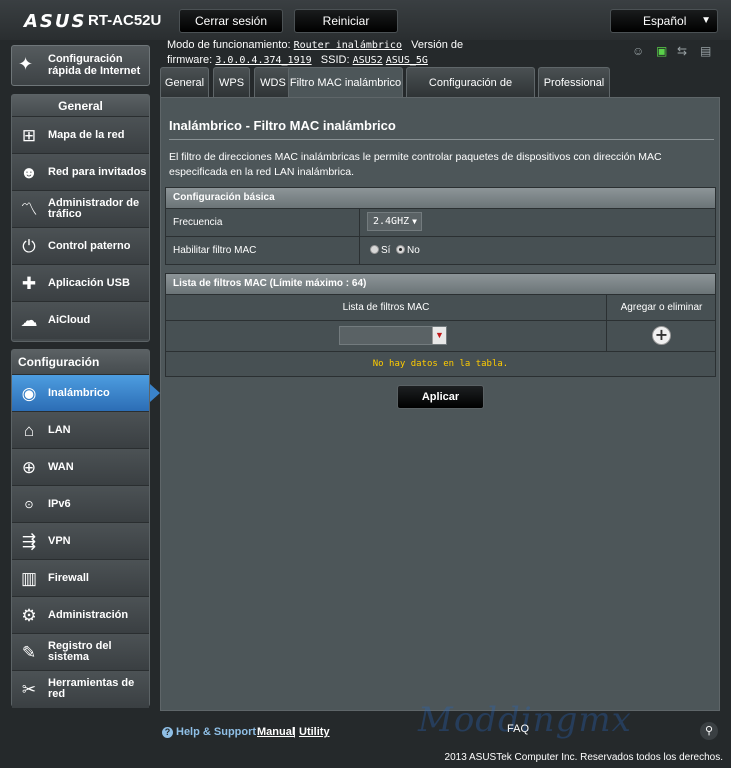  Describe the element at coordinates (709, 731) in the screenshot. I see `search-icon: ⚲` at that location.